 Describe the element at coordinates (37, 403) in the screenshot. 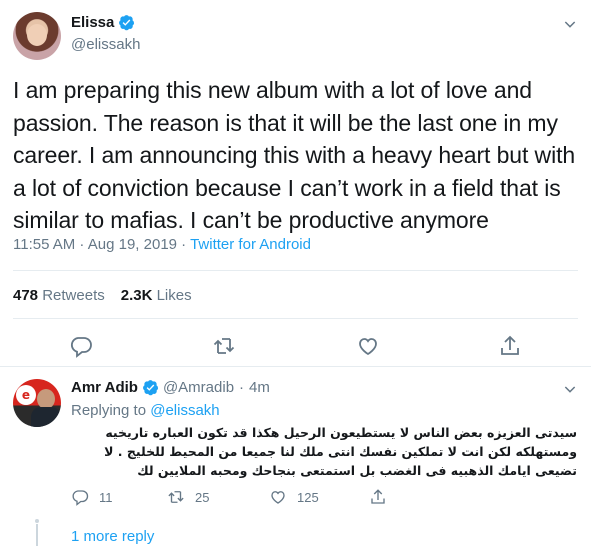

I see `reply-author-avatar: e` at that location.